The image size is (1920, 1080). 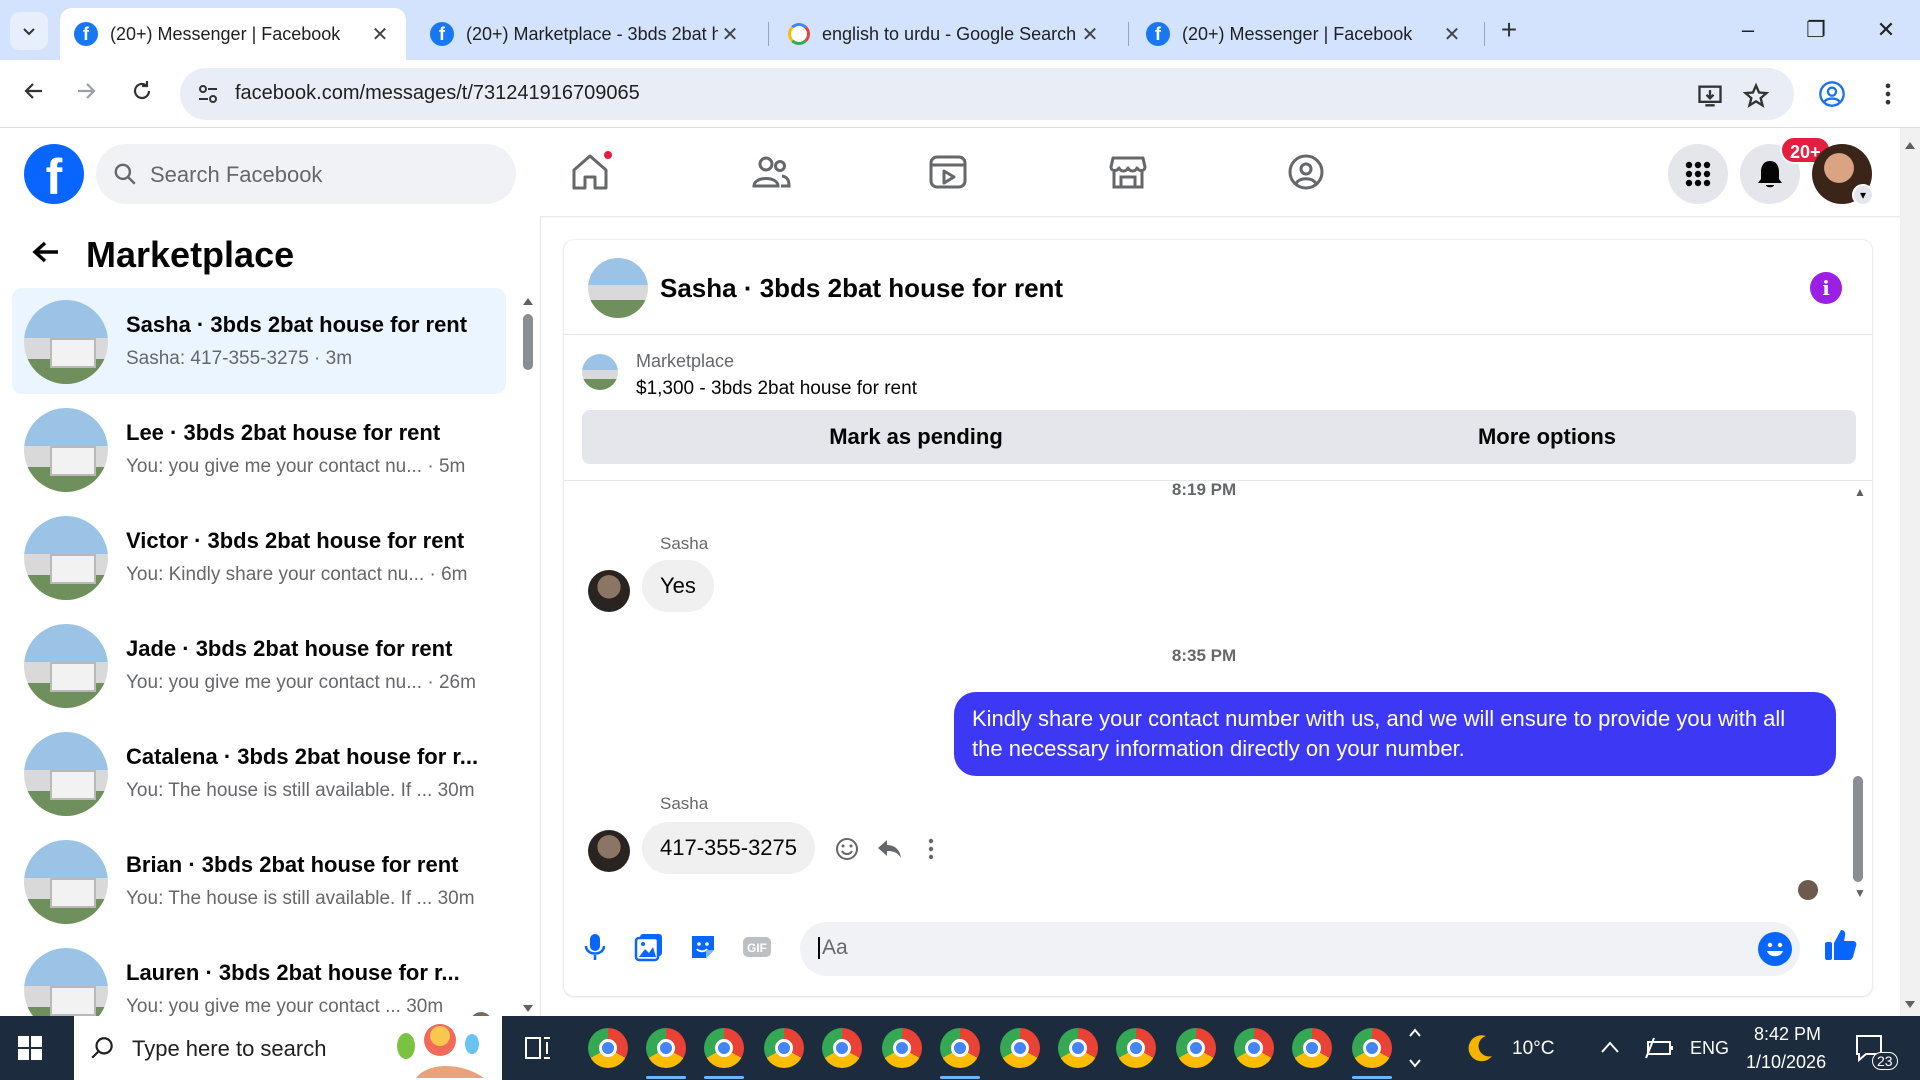 I want to click on chat-list-scroll-thumb, so click(x=528, y=342).